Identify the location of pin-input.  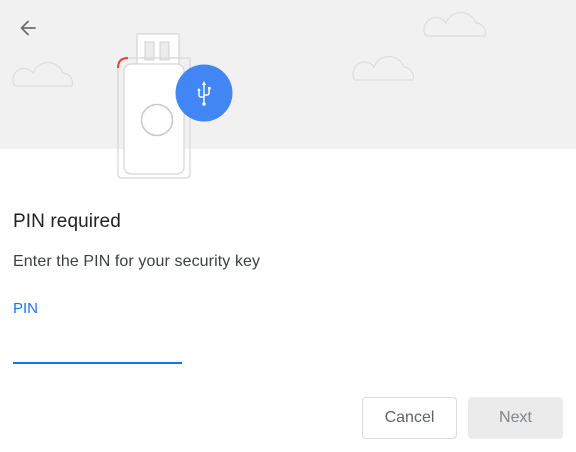
(97, 345).